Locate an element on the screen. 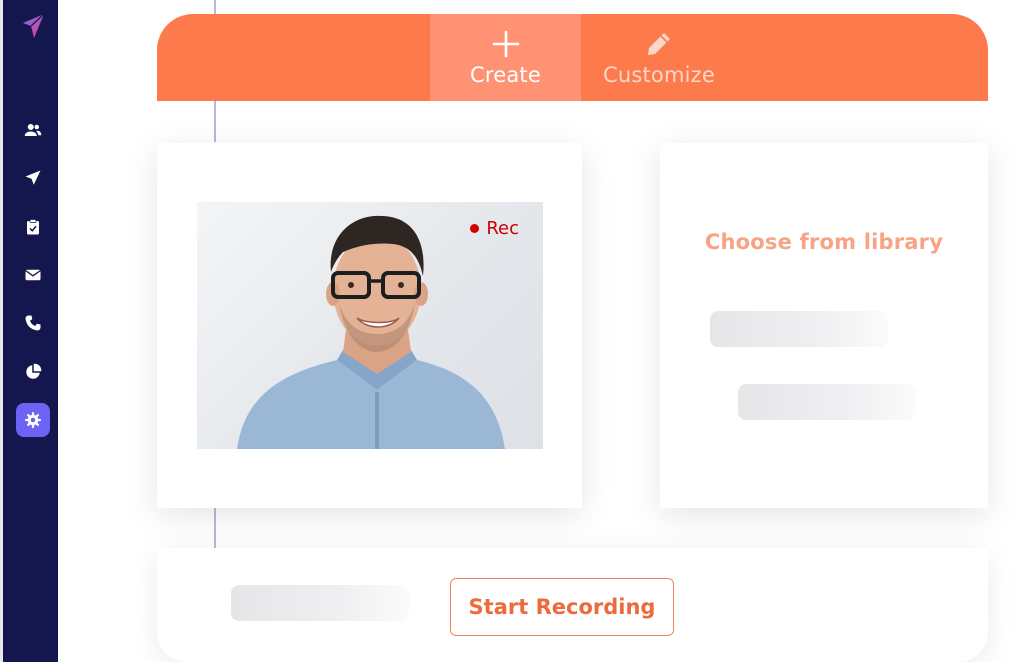 The image size is (1024, 662). sidebar-item-contacts is located at coordinates (33, 130).